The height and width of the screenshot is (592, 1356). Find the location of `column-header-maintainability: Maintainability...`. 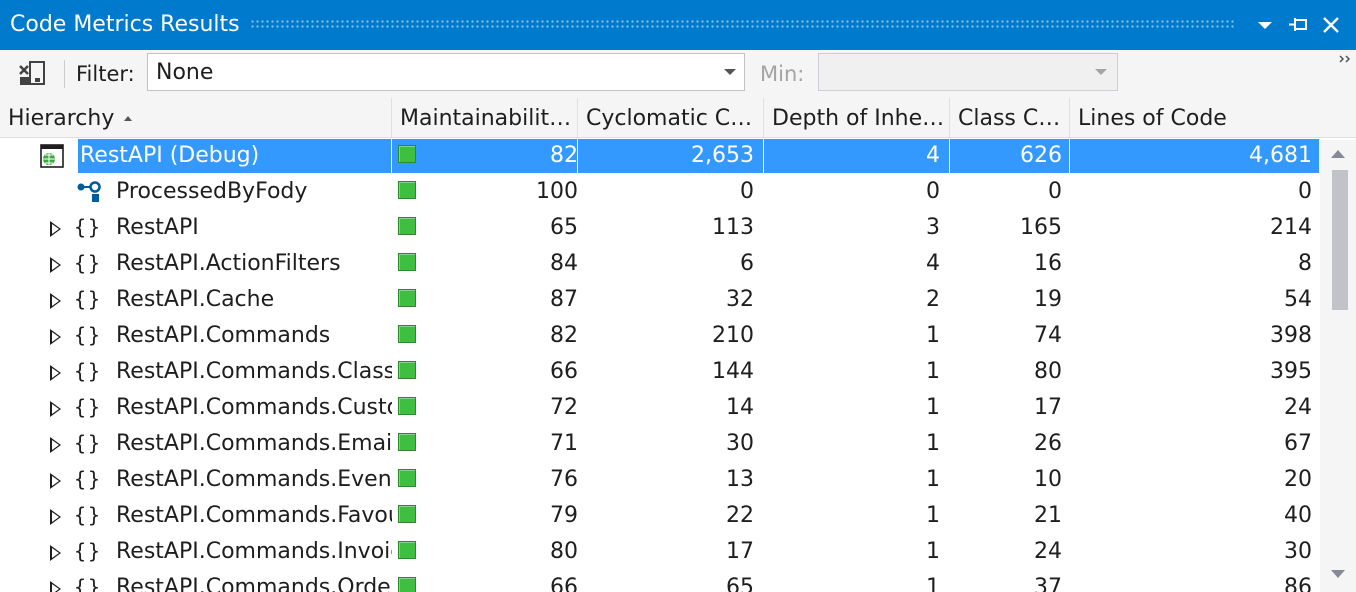

column-header-maintainability: Maintainability... is located at coordinates (485, 118).